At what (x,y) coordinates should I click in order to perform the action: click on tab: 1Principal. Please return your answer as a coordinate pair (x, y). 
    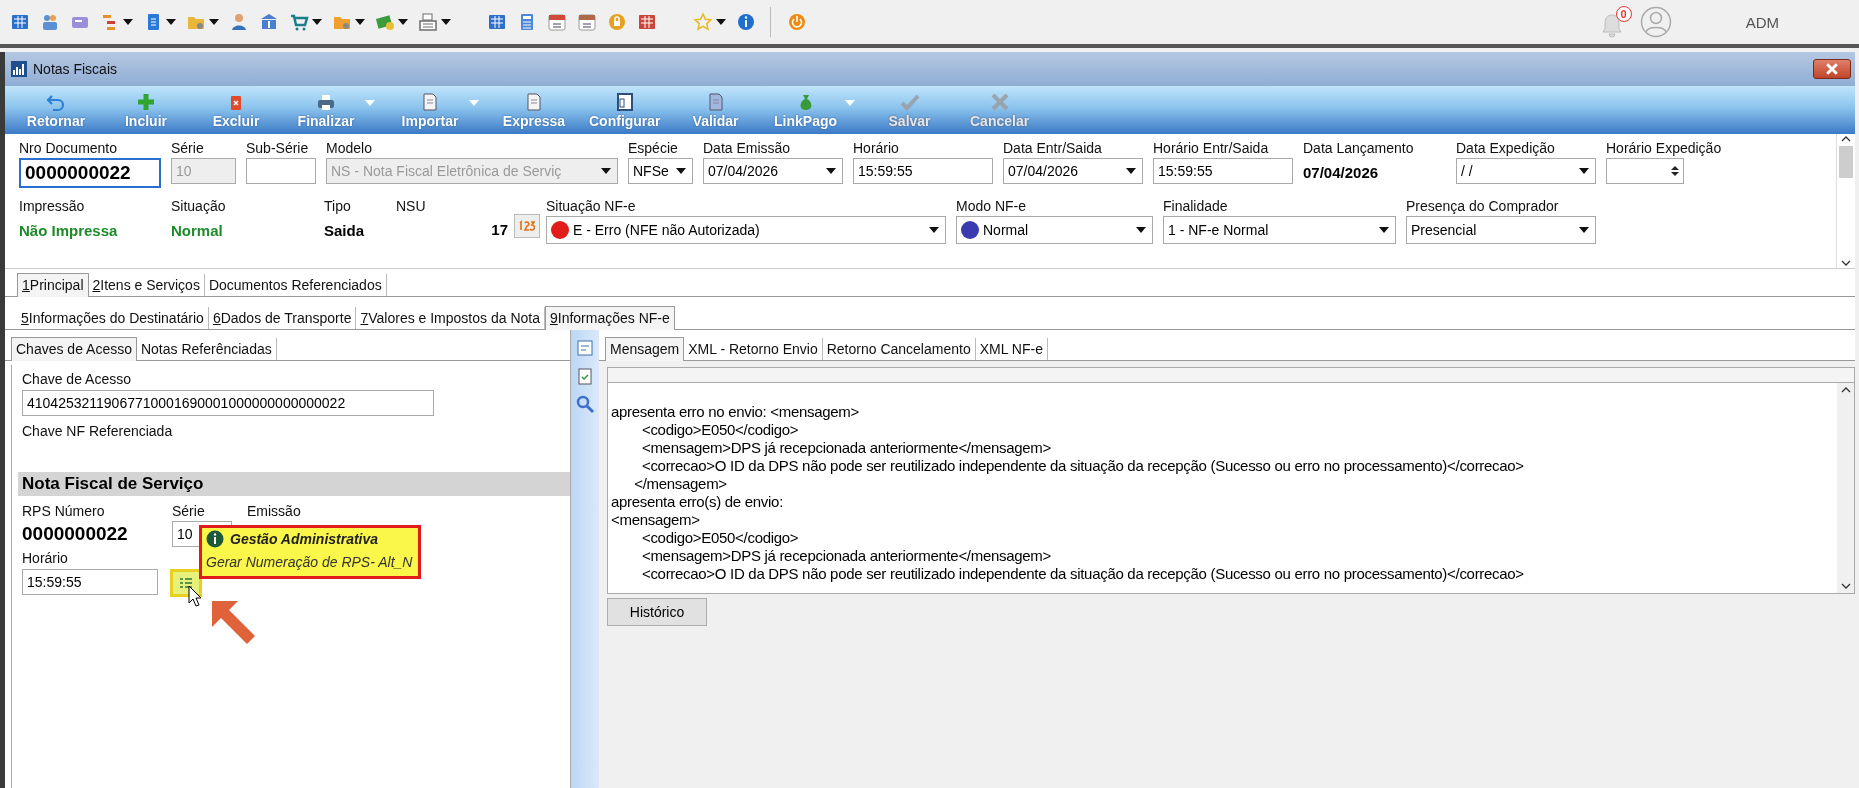
    Looking at the image, I should click on (53, 285).